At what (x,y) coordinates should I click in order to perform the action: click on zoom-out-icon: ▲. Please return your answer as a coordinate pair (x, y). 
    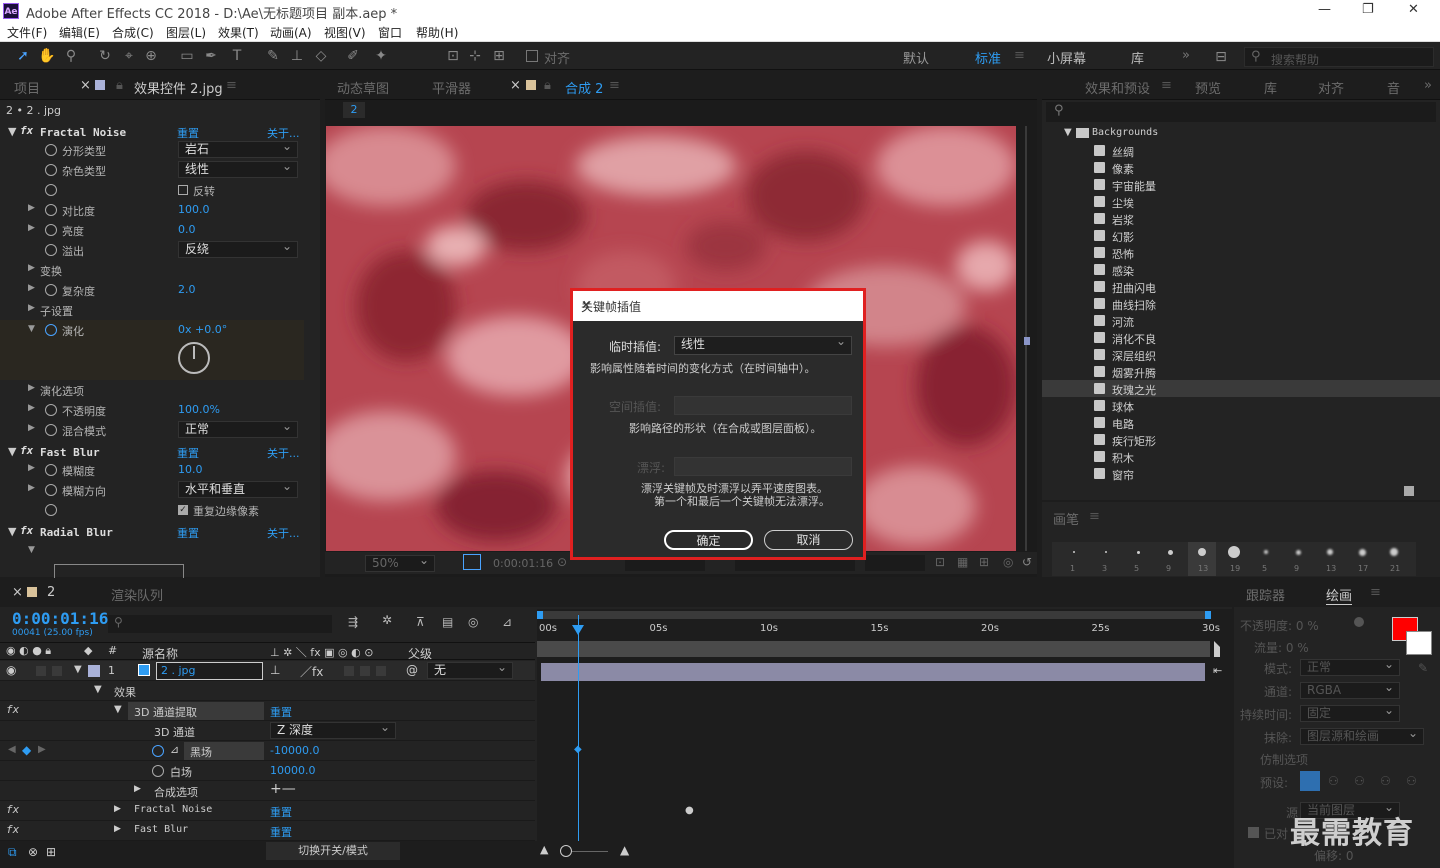
    Looking at the image, I should click on (544, 849).